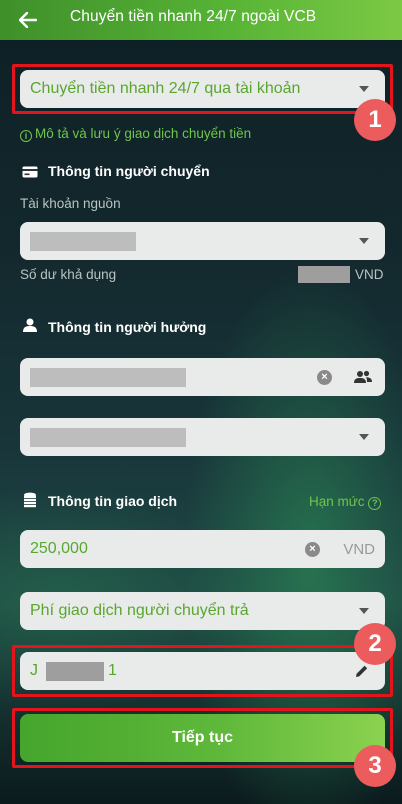 Image resolution: width=402 pixels, height=804 pixels. What do you see at coordinates (68, 274) in the screenshot?
I see `balance-label: Số dư khả dụng` at bounding box center [68, 274].